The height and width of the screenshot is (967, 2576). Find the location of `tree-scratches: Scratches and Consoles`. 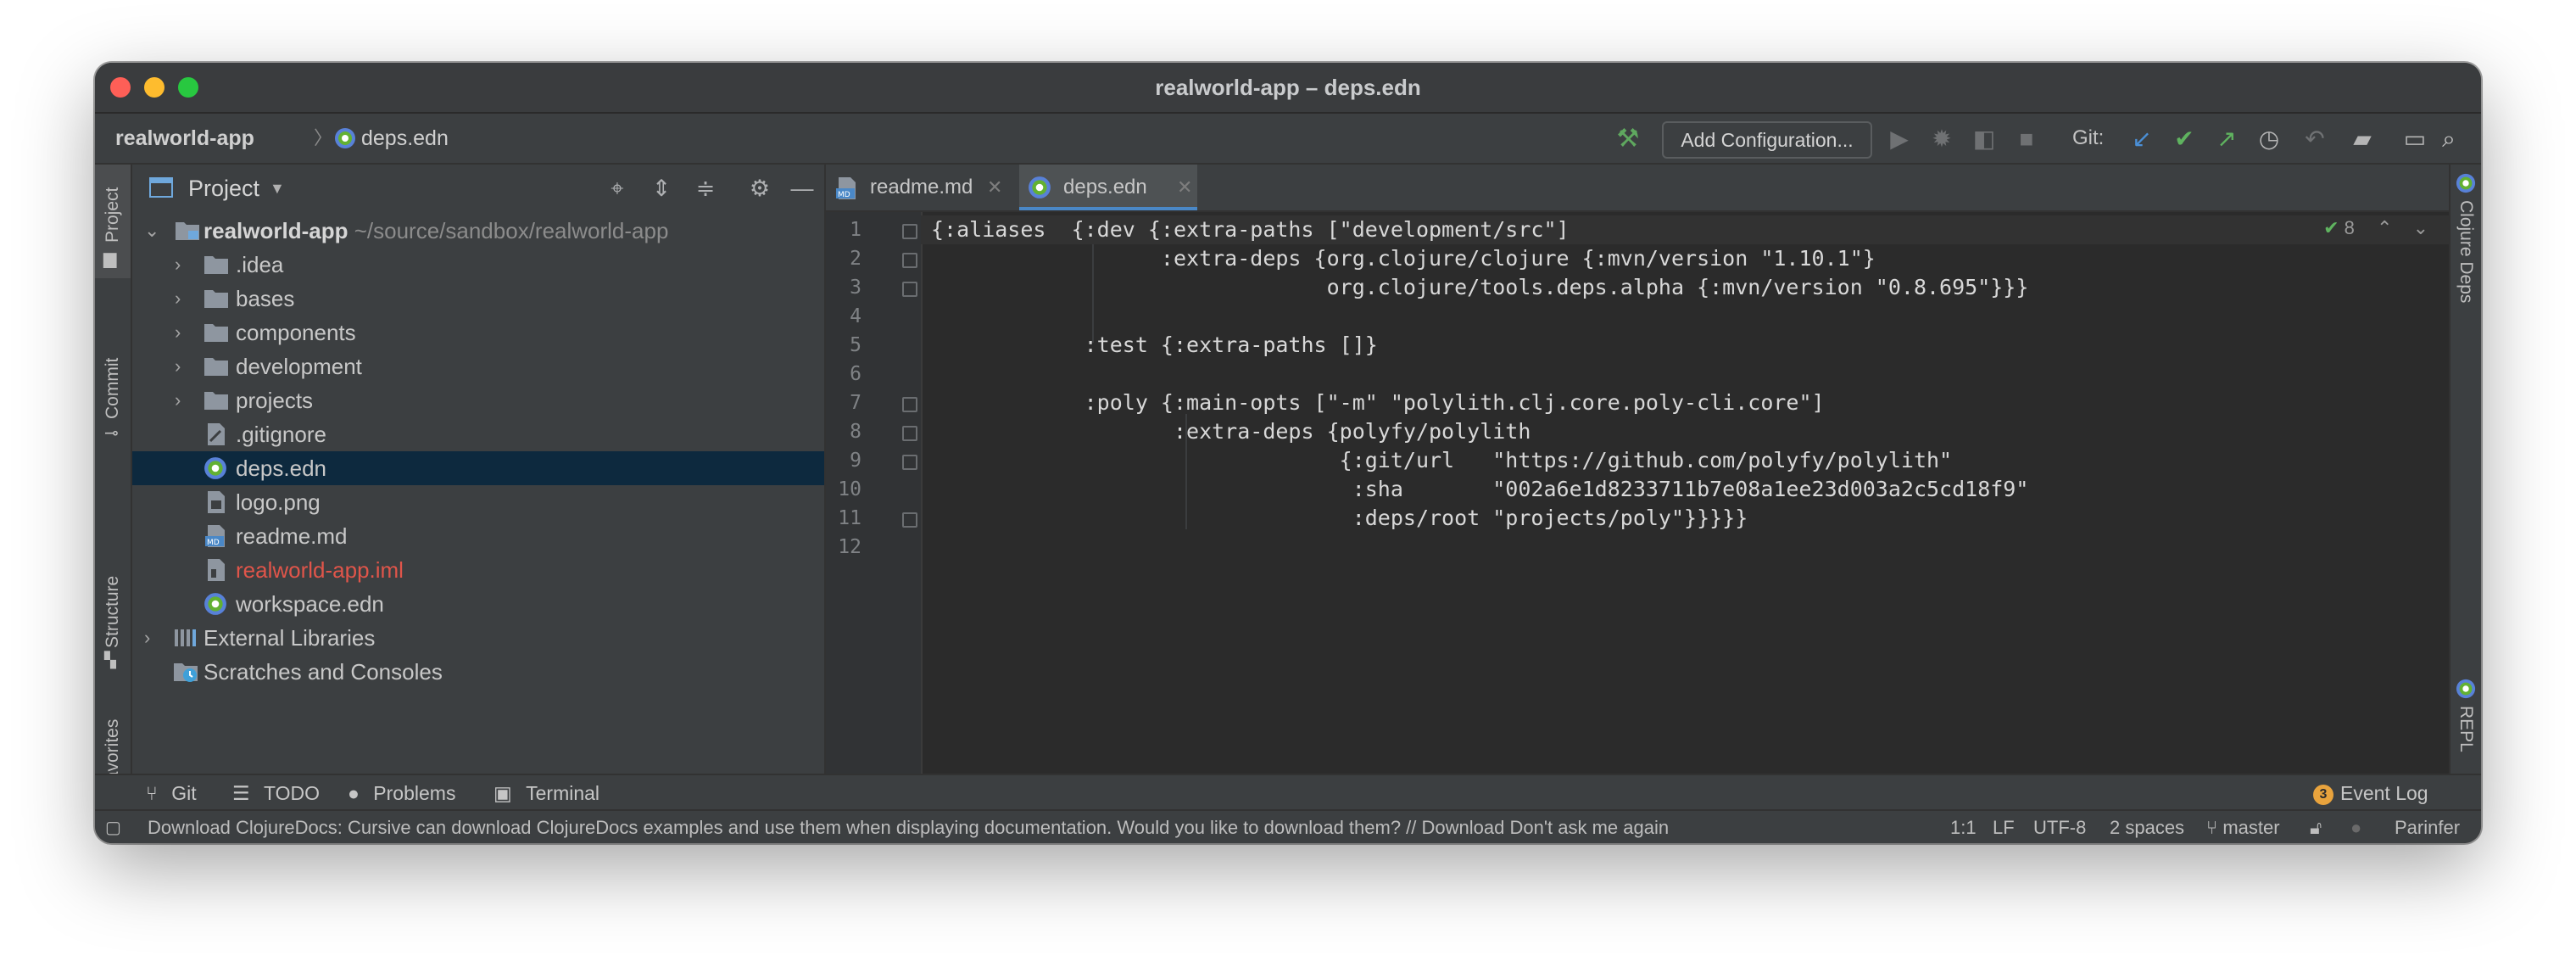

tree-scratches: Scratches and Consoles is located at coordinates (478, 672).